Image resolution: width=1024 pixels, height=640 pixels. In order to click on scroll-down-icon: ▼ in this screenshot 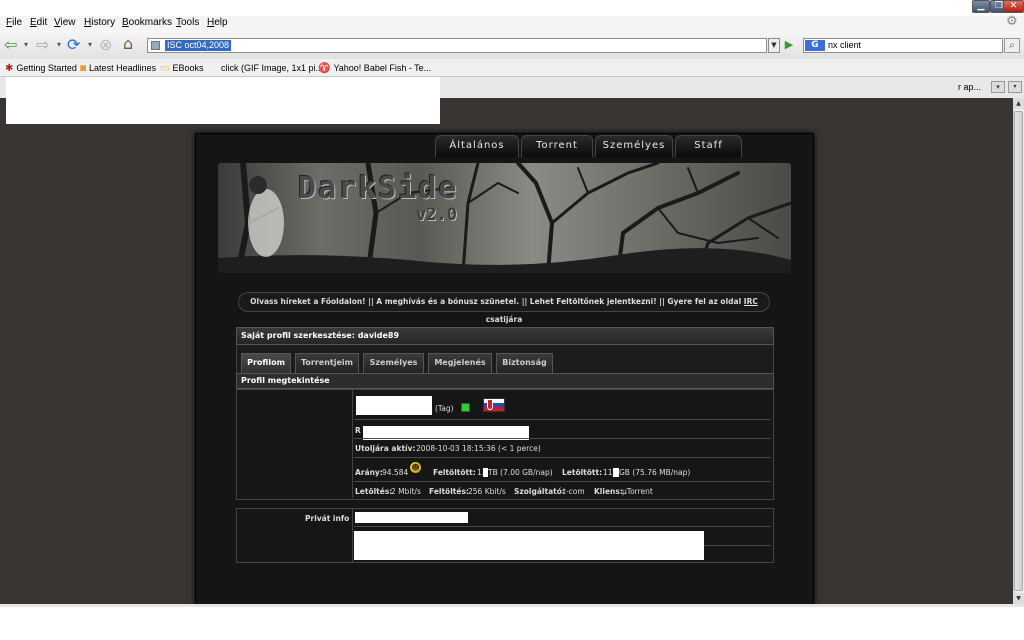, I will do `click(1018, 598)`.